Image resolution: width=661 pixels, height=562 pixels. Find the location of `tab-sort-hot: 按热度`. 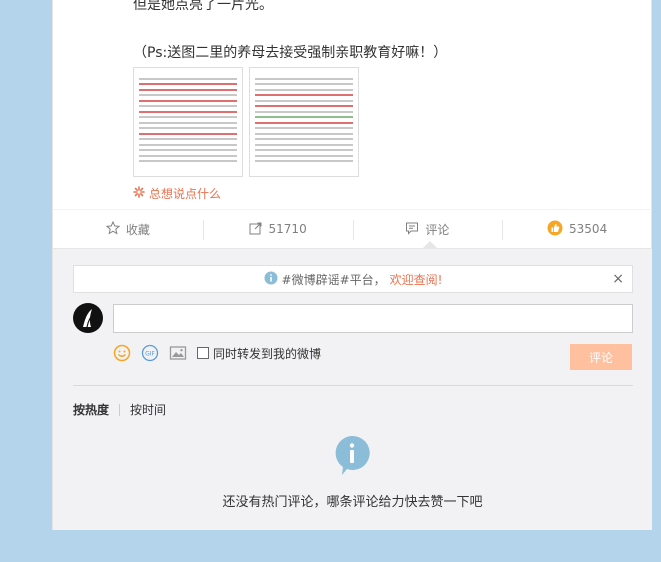

tab-sort-hot: 按热度 is located at coordinates (91, 409).